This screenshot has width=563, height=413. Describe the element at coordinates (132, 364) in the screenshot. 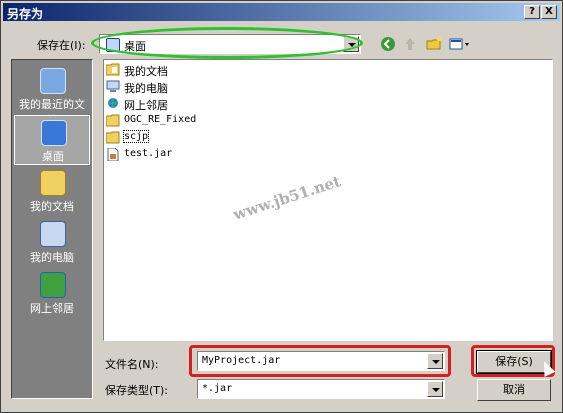

I see `filename-label: 文件名(N):` at that location.